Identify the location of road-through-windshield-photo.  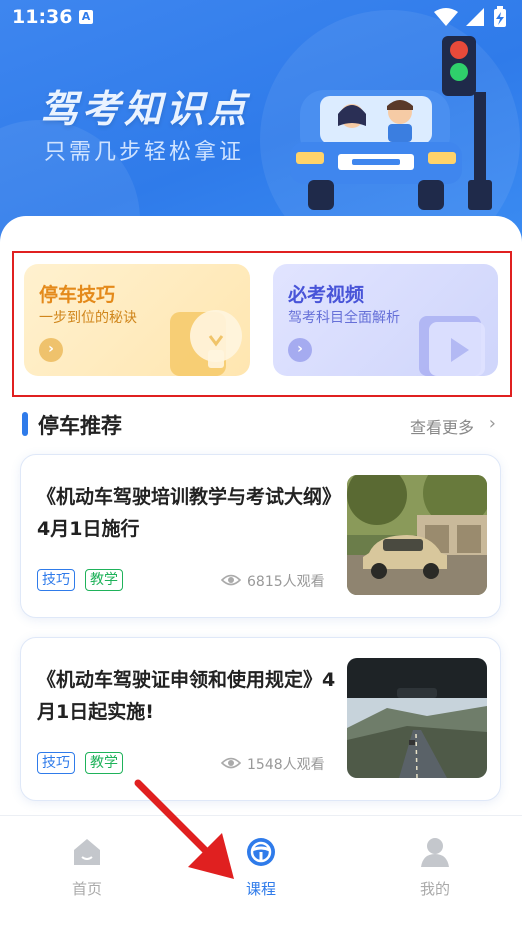
(417, 718).